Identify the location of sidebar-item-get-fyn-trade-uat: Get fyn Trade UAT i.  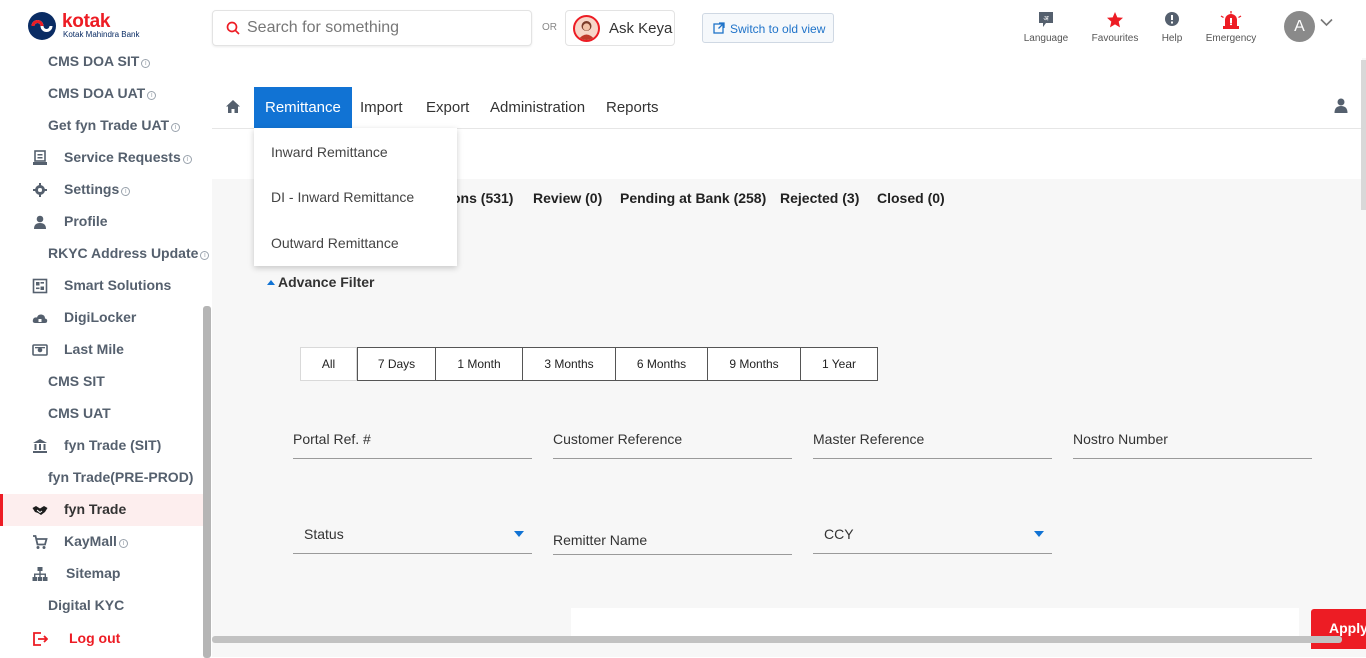
(101, 126).